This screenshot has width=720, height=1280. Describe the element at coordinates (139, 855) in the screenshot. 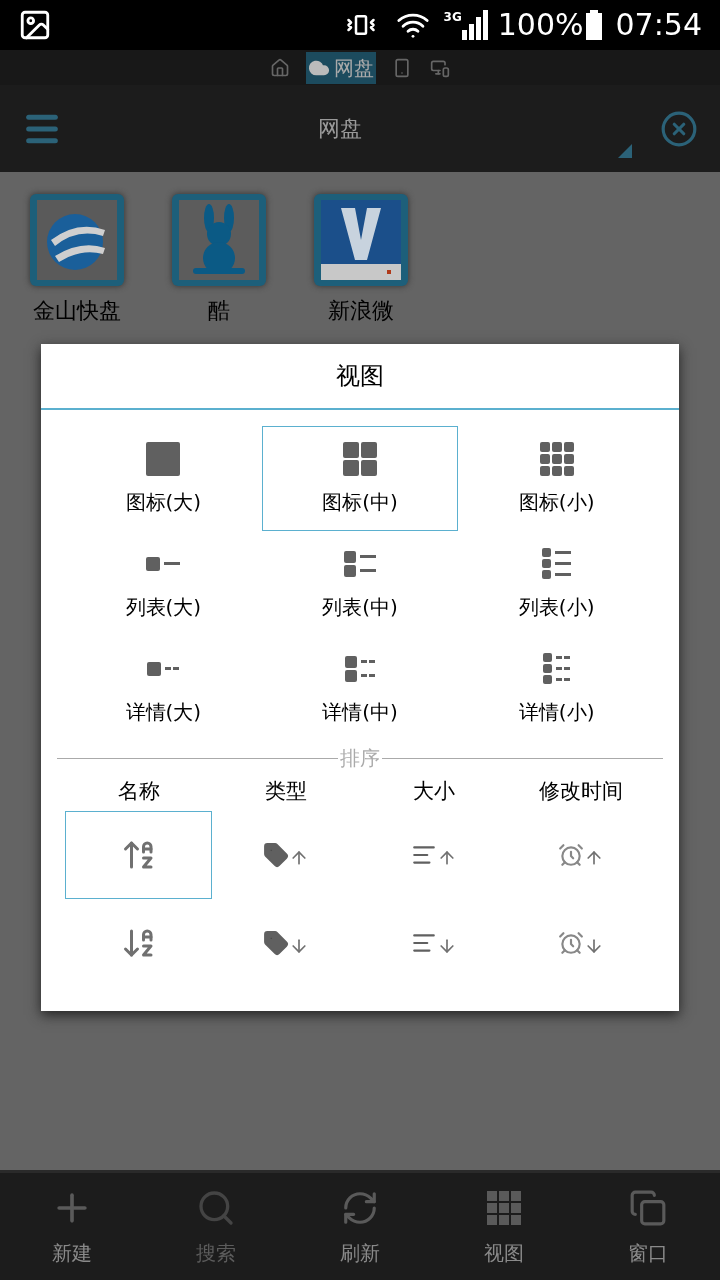

I see `sort-option` at that location.